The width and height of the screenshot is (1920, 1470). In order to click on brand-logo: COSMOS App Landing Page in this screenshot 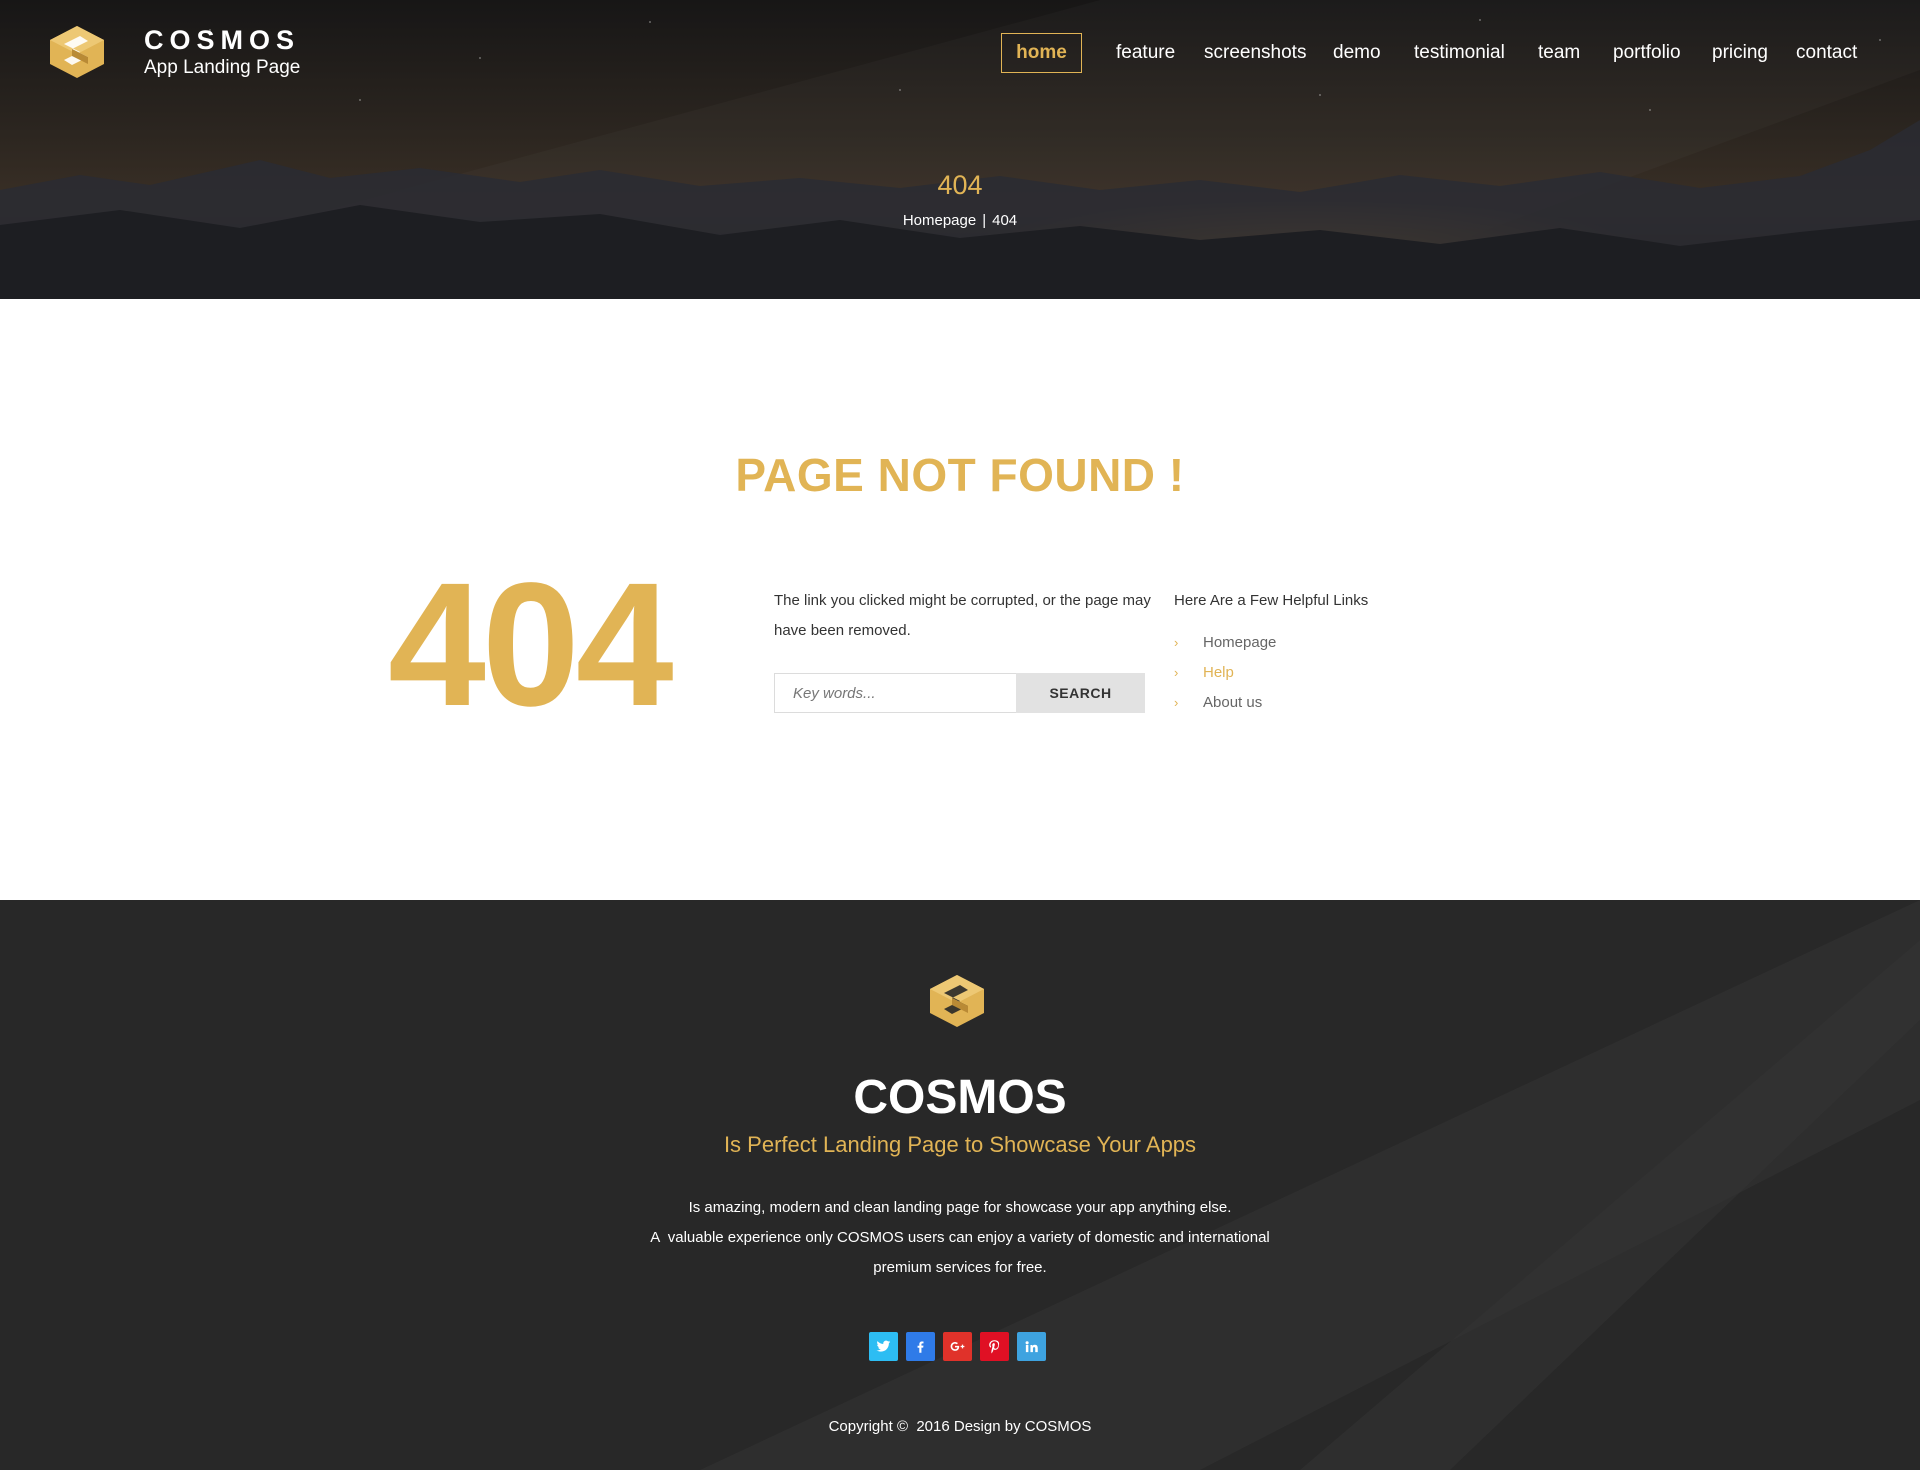, I will do `click(173, 52)`.